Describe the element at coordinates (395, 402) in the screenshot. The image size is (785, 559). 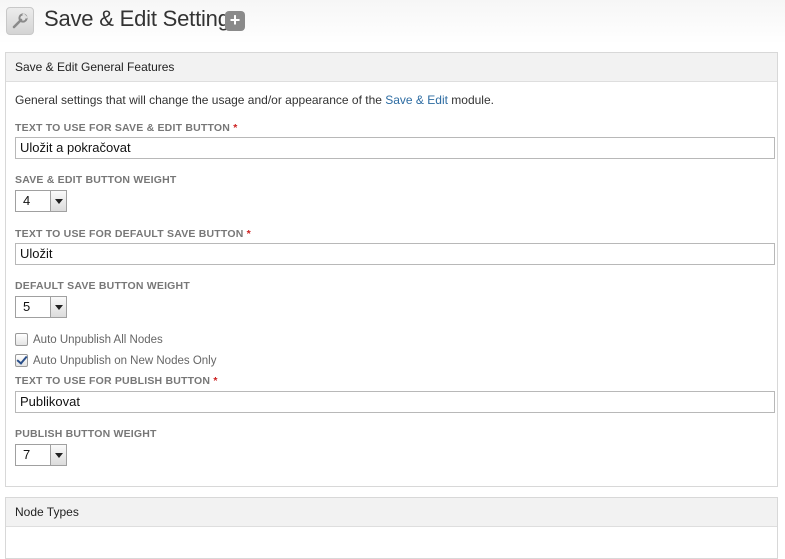
I see `publish-text-input: Publikovat` at that location.